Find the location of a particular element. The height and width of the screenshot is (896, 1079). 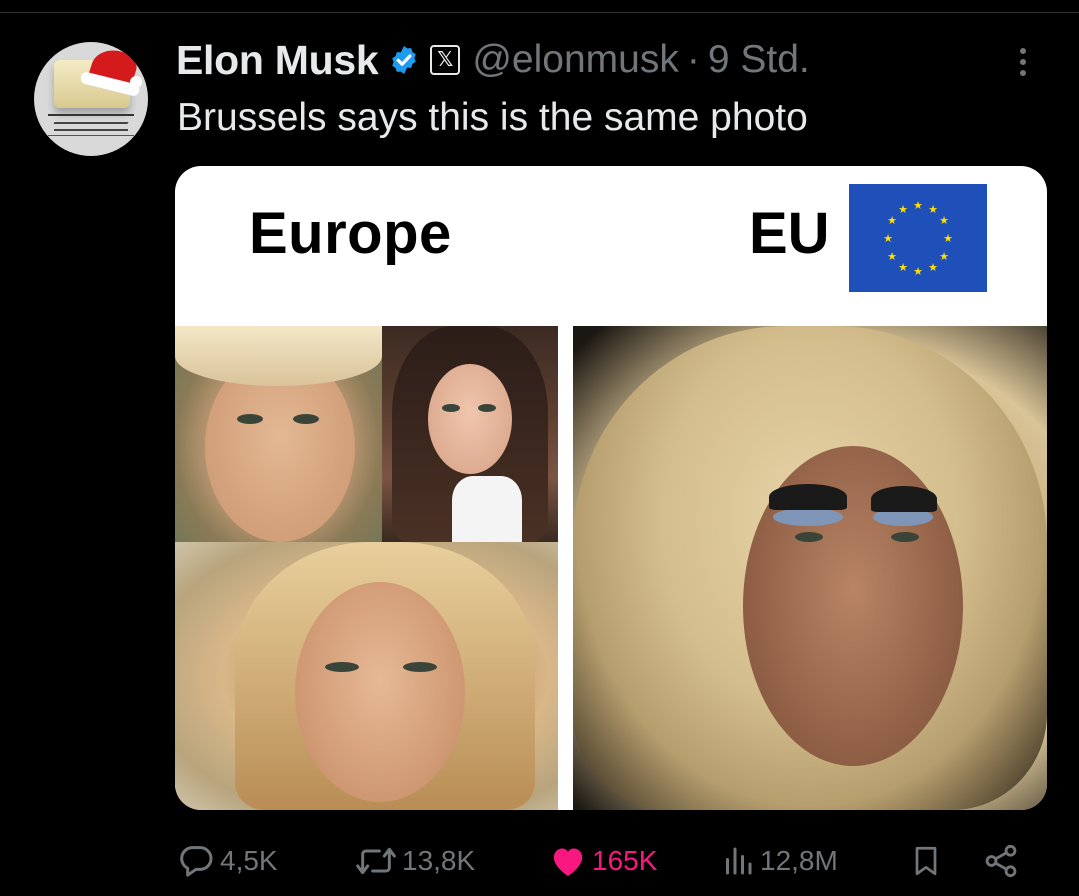

author-handle: @elonmusk is located at coordinates (575, 60).